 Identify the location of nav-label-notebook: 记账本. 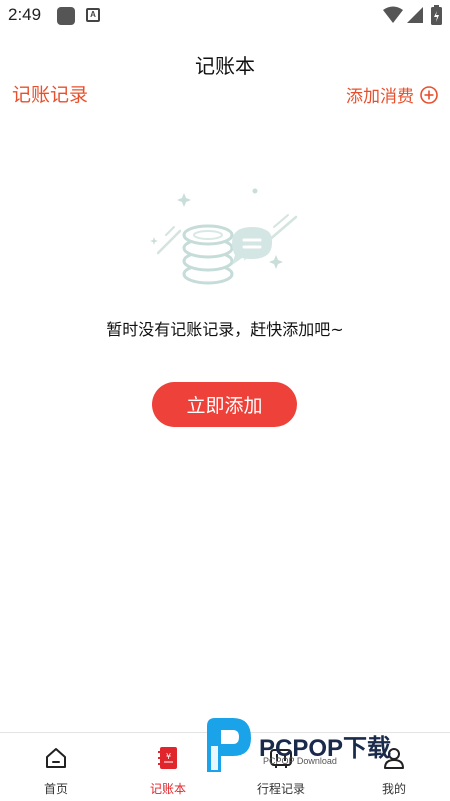
(167, 789).